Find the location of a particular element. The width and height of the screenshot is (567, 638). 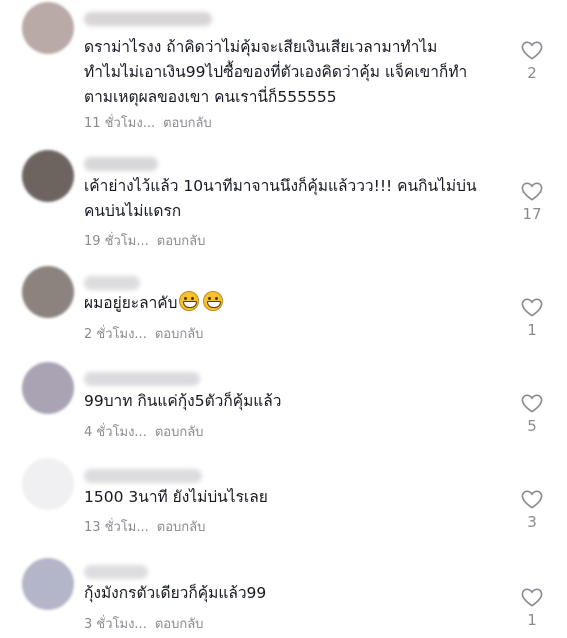

like-count: 5 is located at coordinates (532, 426).